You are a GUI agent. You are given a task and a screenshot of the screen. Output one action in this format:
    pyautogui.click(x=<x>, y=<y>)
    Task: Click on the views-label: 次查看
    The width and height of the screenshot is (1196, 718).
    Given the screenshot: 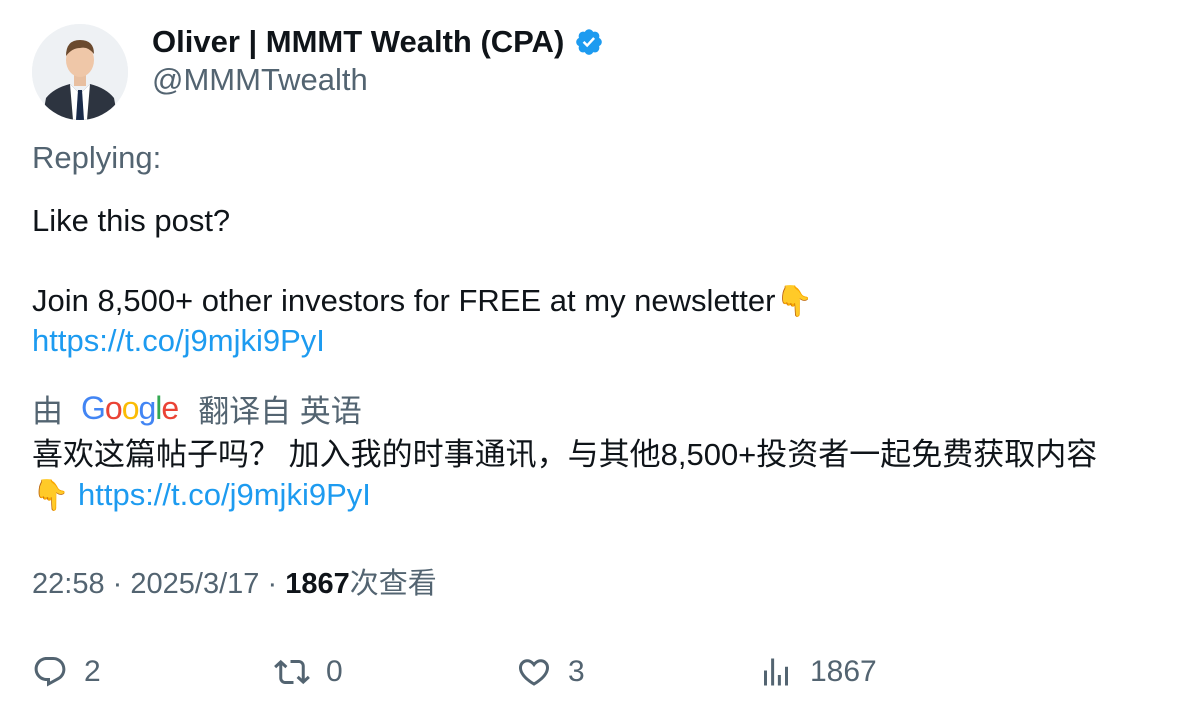 What is the action you would take?
    pyautogui.click(x=393, y=584)
    